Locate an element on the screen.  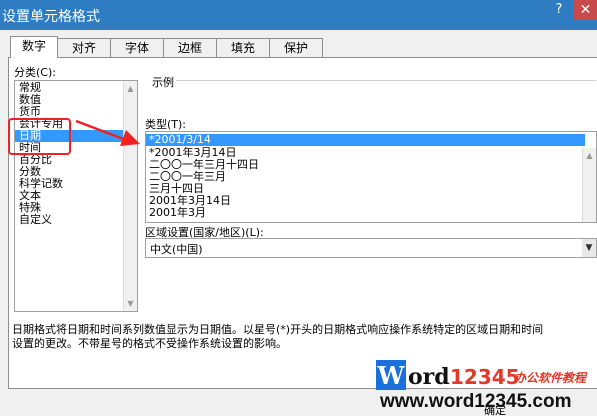
description-line-2: 设置的更改。不带星号的格式不受操作系统设置的影响。 is located at coordinates (149, 343).